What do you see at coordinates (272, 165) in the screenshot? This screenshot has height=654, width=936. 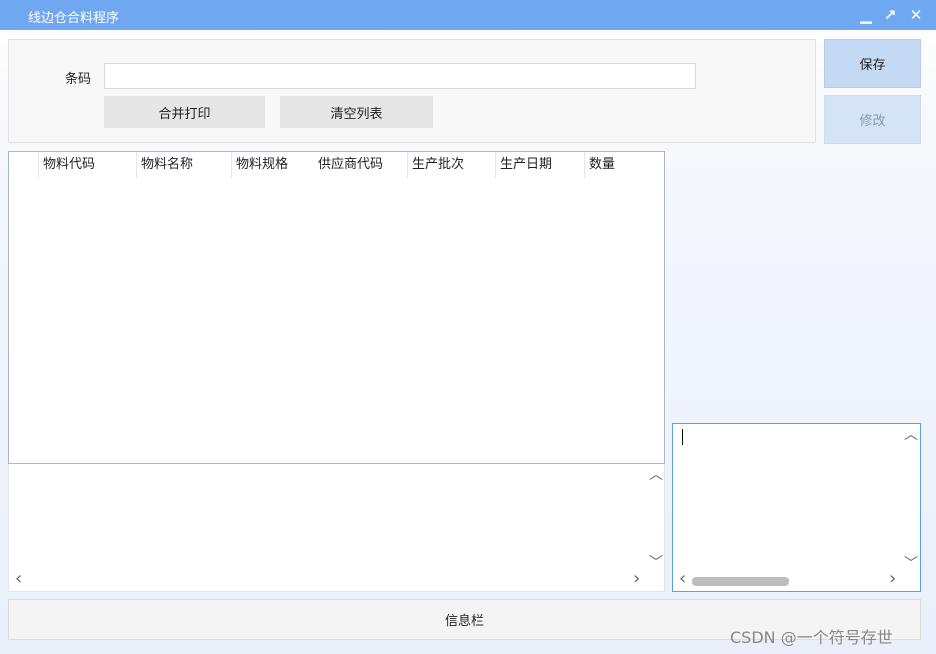 I see `column-header: 物料规格` at bounding box center [272, 165].